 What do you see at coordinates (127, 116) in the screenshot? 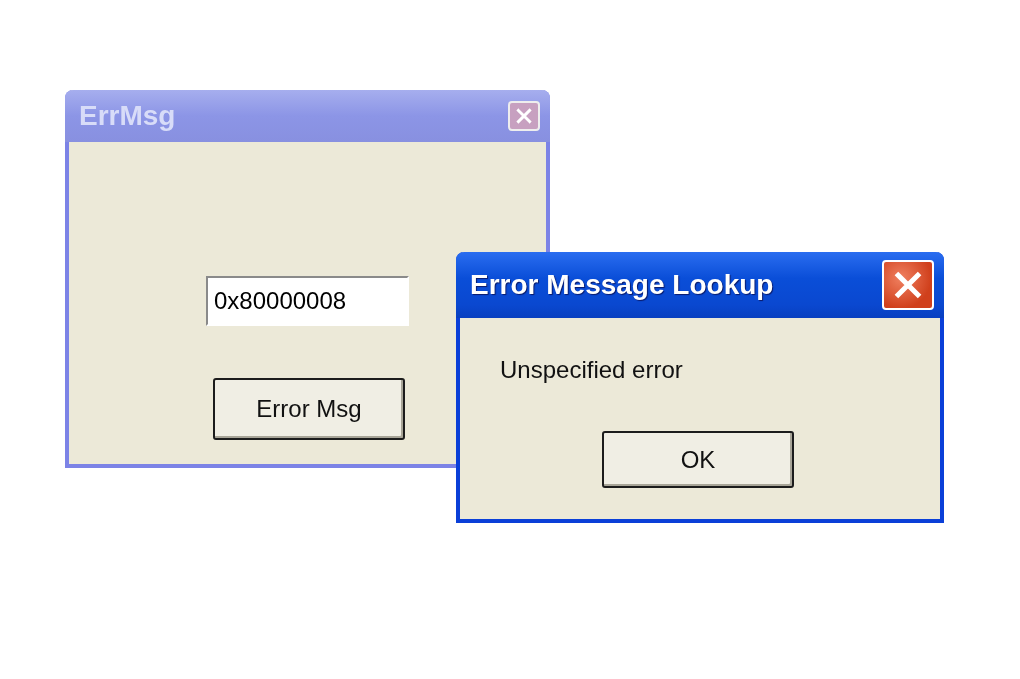
I see `window-title: ErrMsg` at bounding box center [127, 116].